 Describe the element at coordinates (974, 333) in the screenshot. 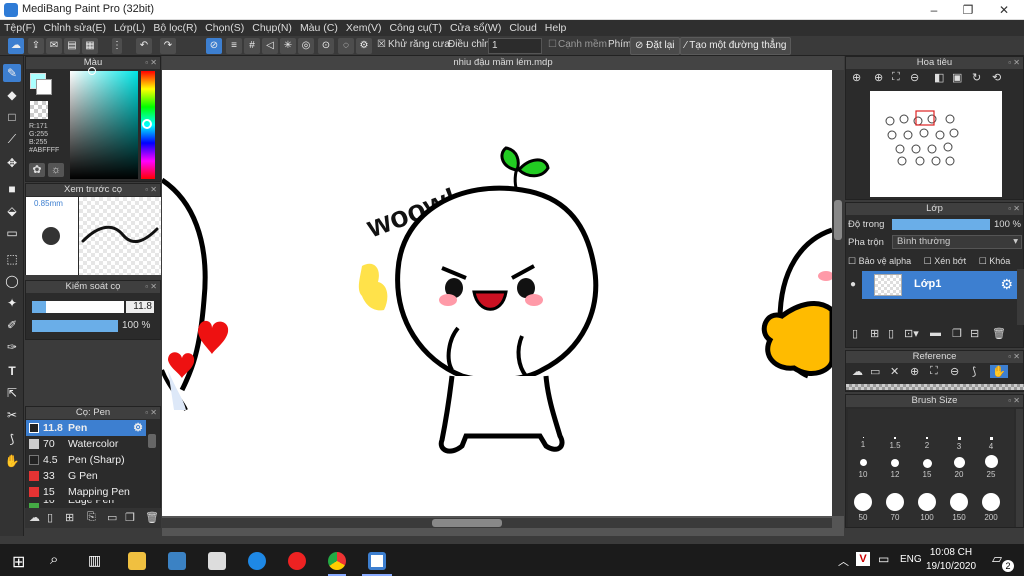

I see `merge-layer-icon: ⊟` at that location.